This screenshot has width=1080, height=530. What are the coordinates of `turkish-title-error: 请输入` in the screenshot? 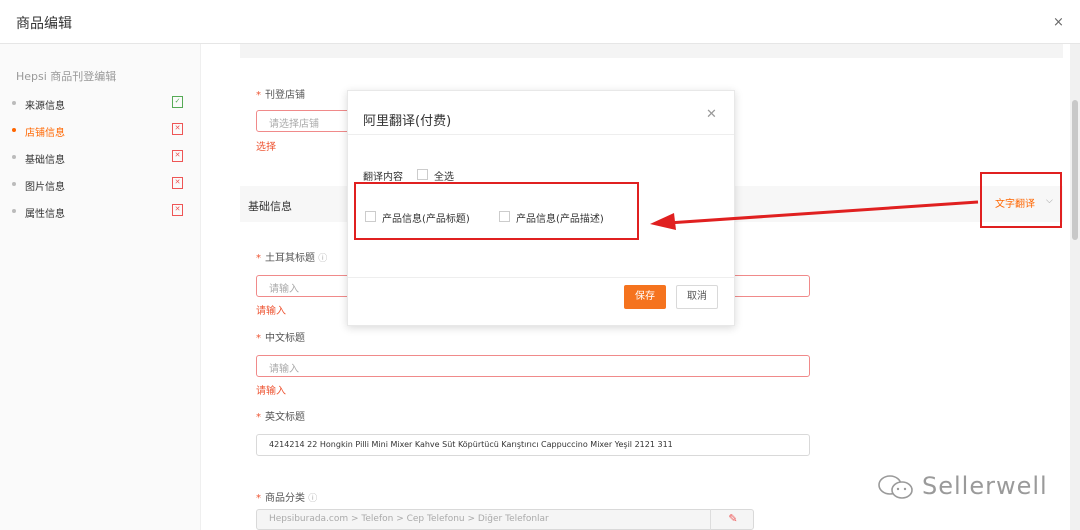 It's located at (271, 311).